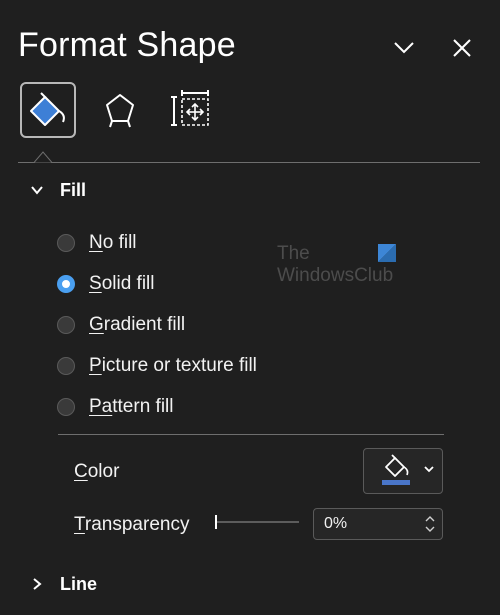 The height and width of the screenshot is (615, 500). I want to click on line-section-title: Line, so click(79, 583).